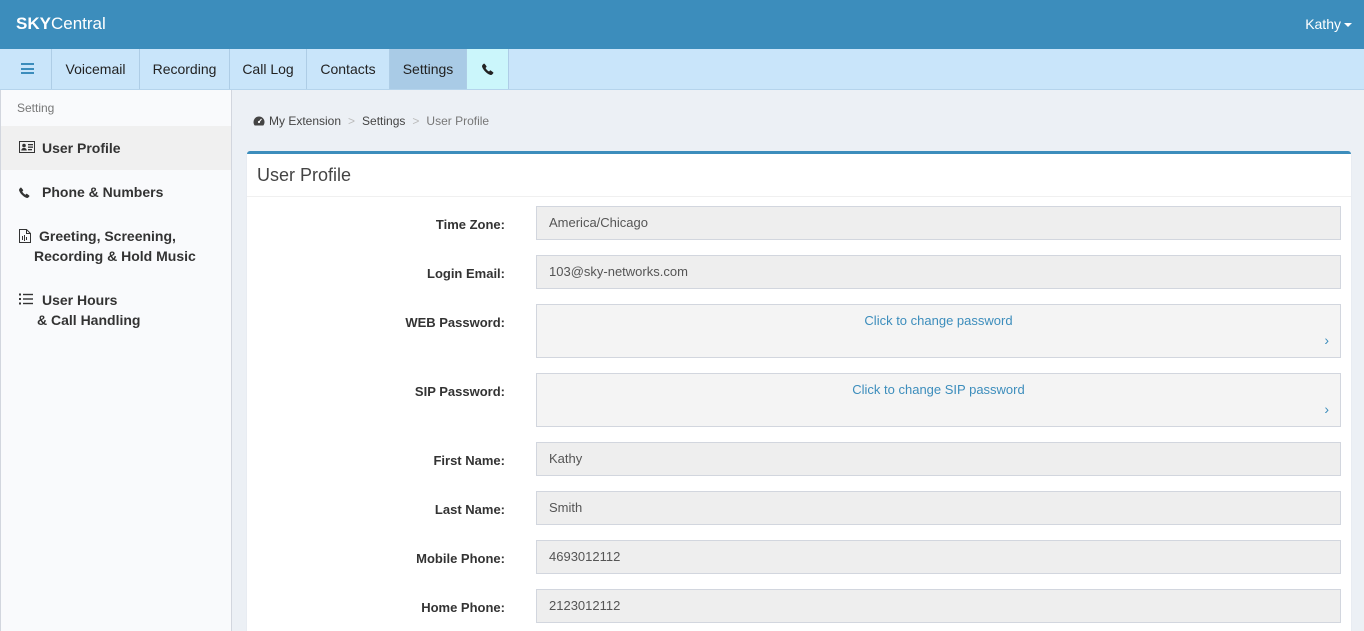 The image size is (1364, 631). I want to click on tab-contacts: Contacts, so click(348, 69).